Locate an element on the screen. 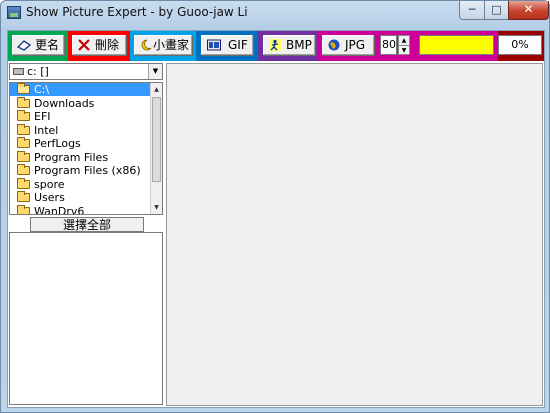  directory-item: spore is located at coordinates (80, 184).